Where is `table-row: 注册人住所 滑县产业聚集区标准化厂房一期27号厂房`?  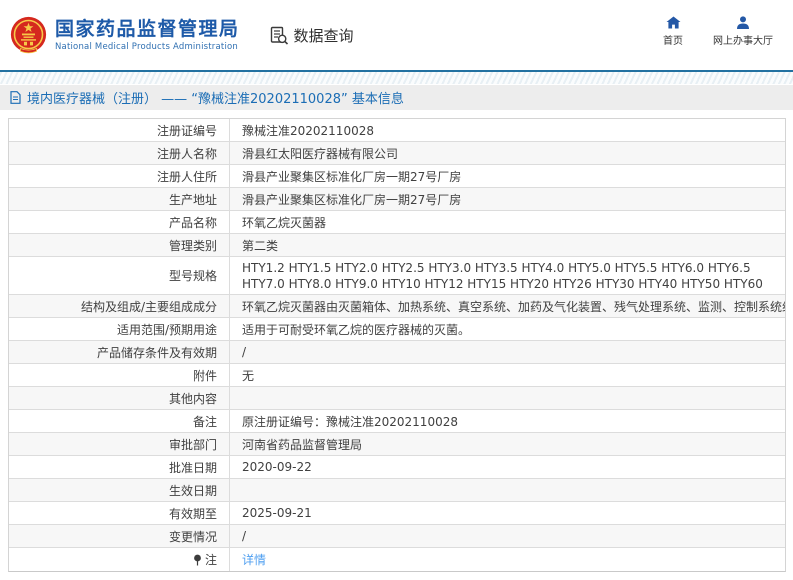 table-row: 注册人住所 滑县产业聚集区标准化厂房一期27号厂房 is located at coordinates (397, 176).